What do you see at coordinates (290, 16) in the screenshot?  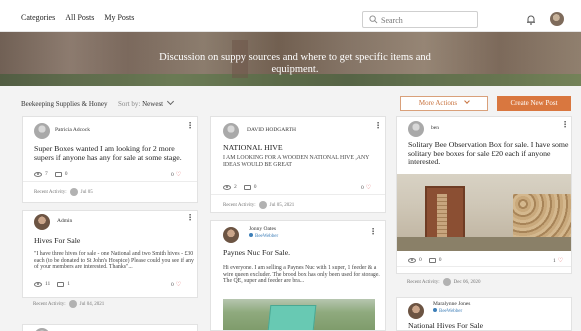 I see `top-nav-bar: Categories All Posts My Posts` at bounding box center [290, 16].